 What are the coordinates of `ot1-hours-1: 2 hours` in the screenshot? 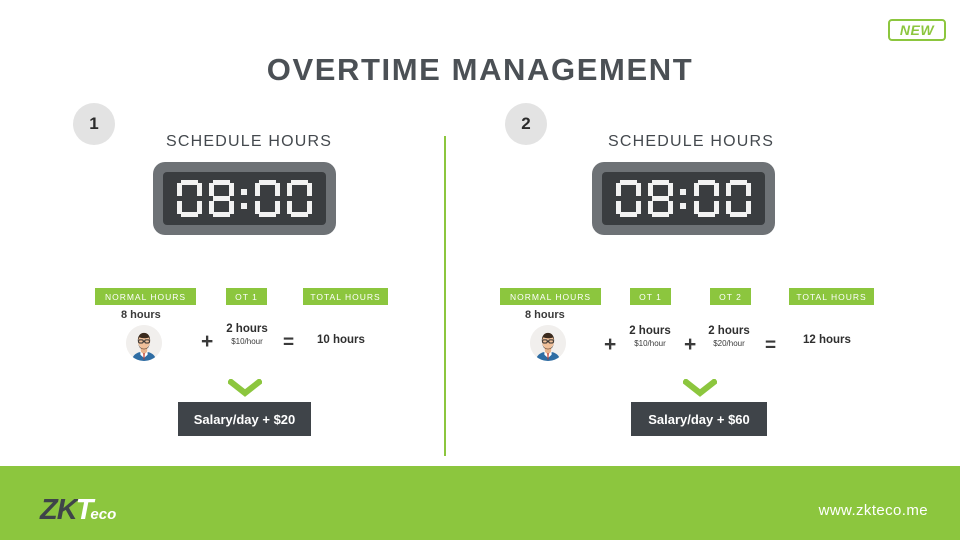 It's located at (247, 329).